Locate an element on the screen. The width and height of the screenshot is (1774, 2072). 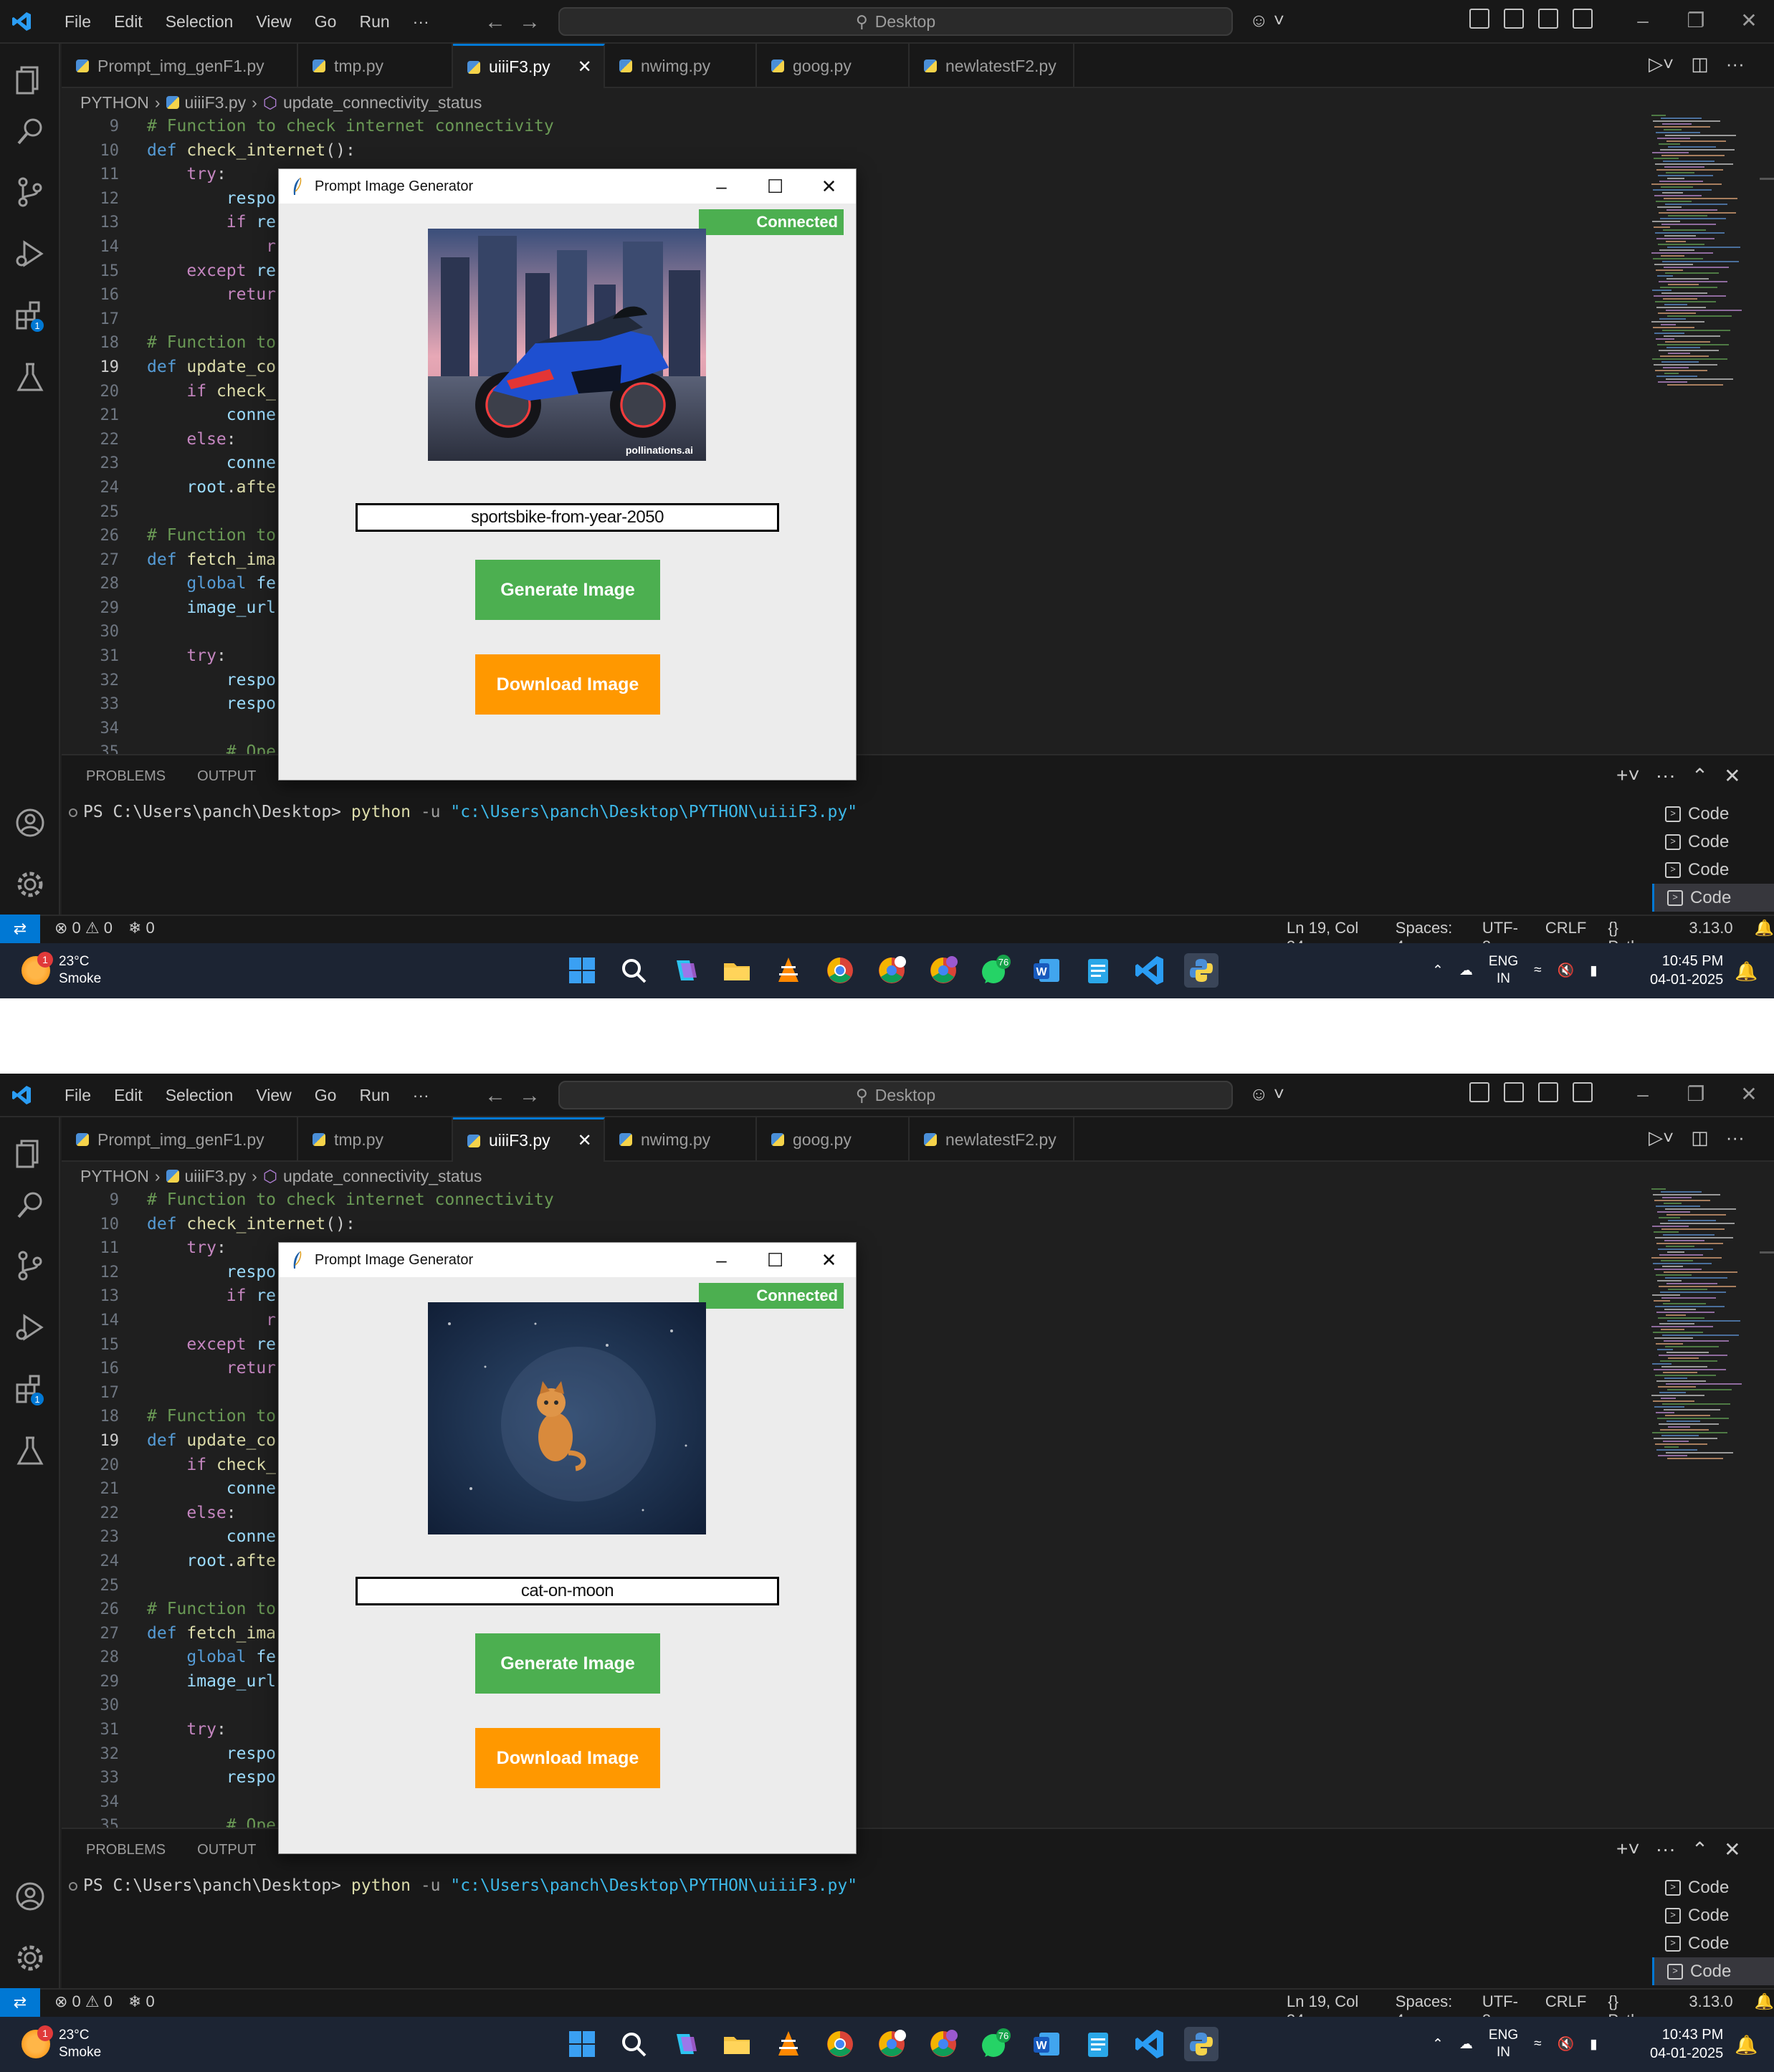
clock: 10:43 PM 04-01-2025 is located at coordinates (1686, 2044).